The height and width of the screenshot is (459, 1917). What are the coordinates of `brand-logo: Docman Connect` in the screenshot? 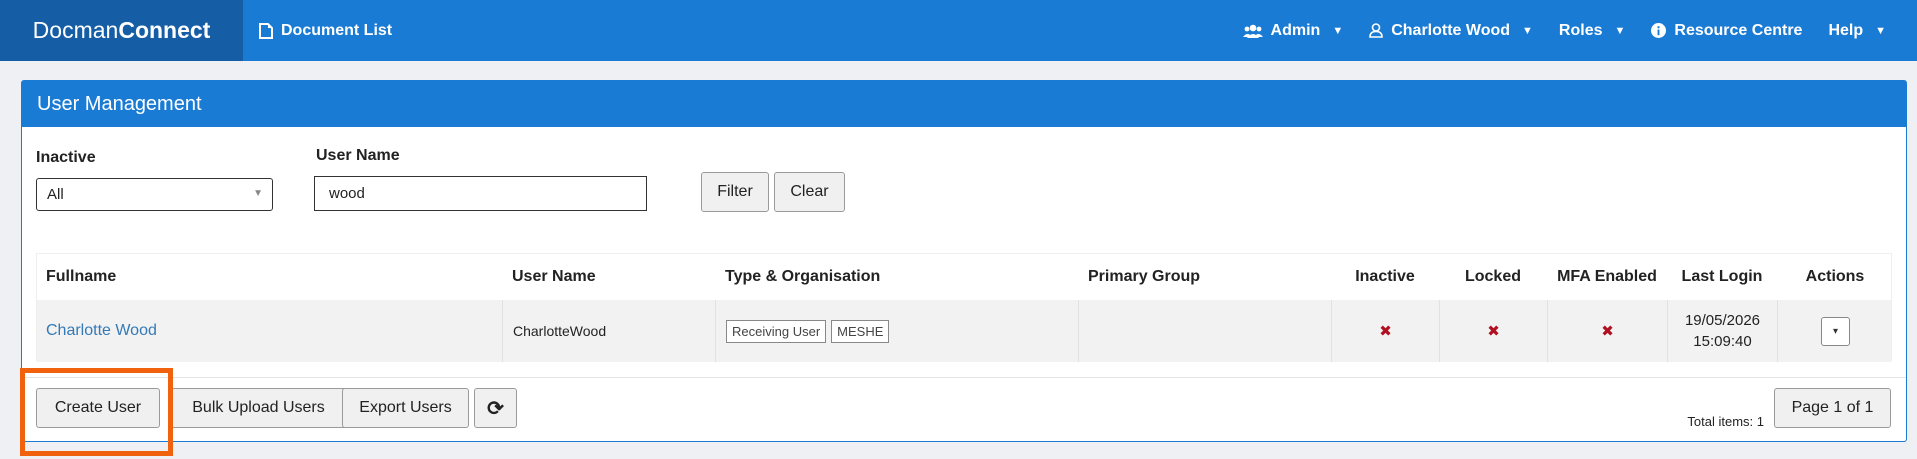 It's located at (121, 30).